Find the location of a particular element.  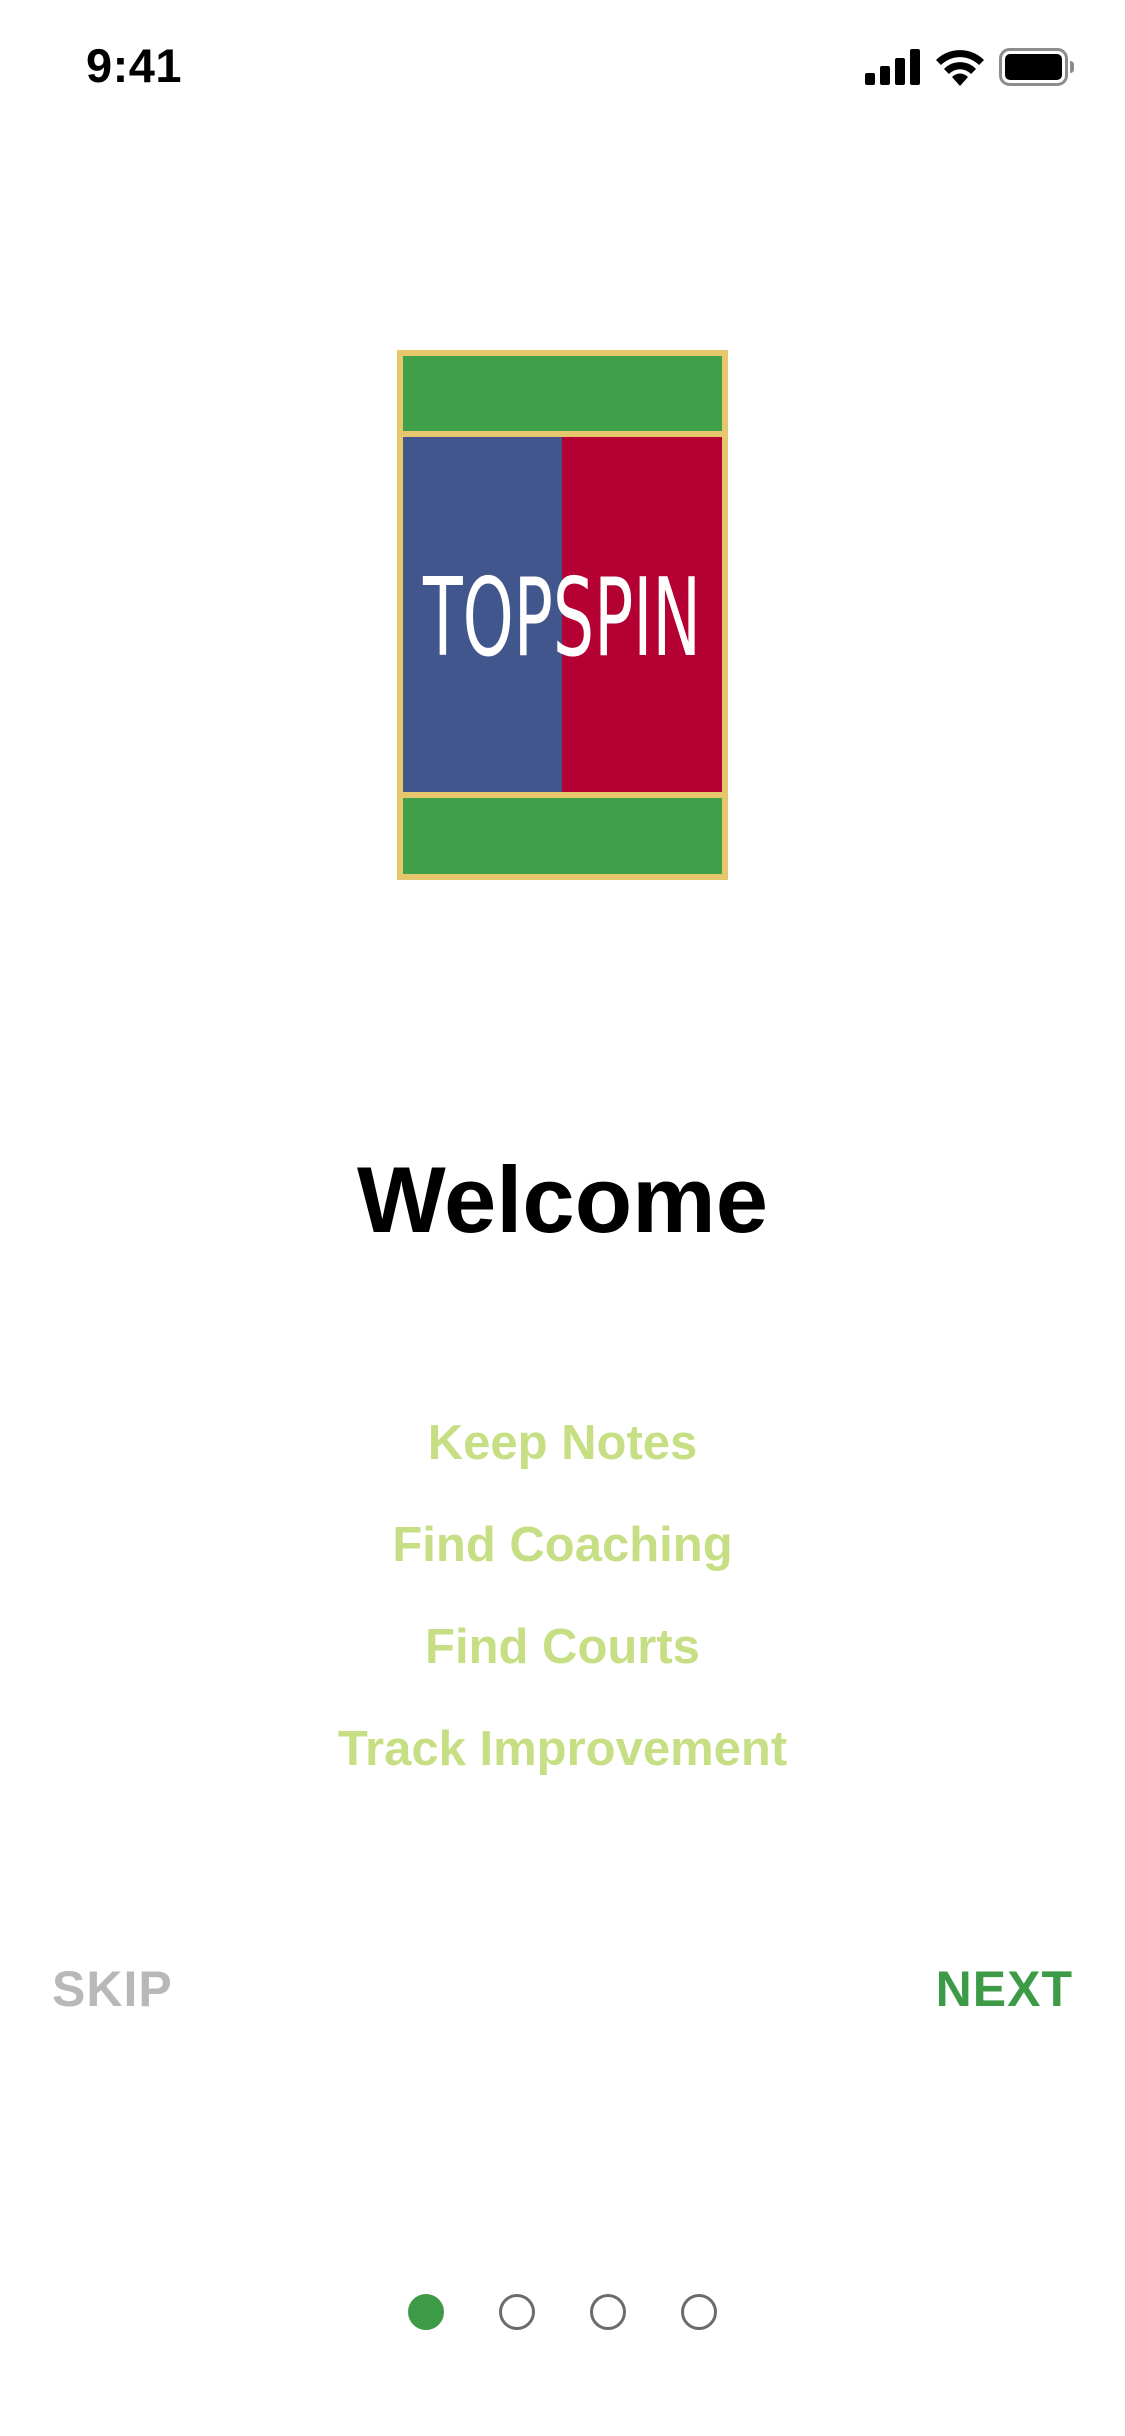

status-time: 9:41 is located at coordinates (134, 65).